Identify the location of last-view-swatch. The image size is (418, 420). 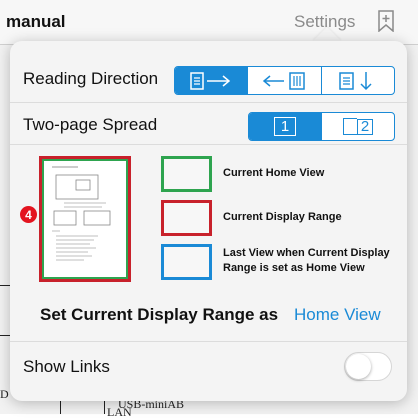
(186, 262).